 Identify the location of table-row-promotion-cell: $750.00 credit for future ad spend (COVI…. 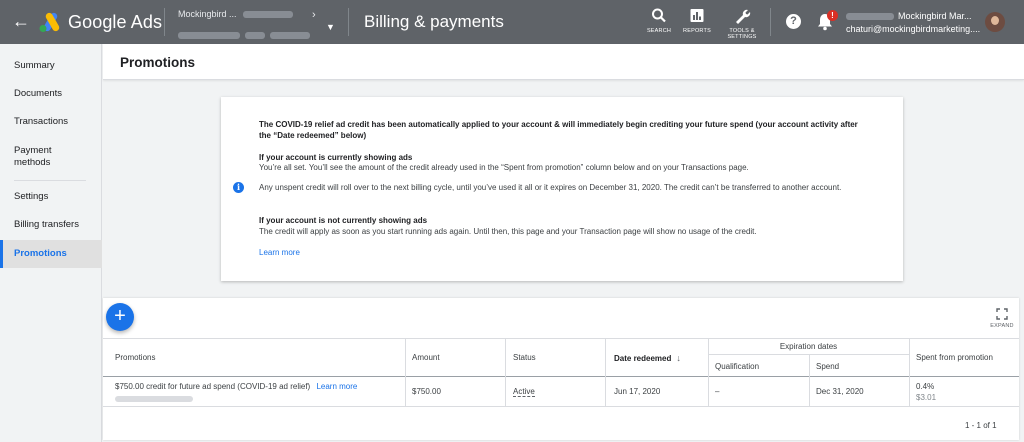
(236, 386).